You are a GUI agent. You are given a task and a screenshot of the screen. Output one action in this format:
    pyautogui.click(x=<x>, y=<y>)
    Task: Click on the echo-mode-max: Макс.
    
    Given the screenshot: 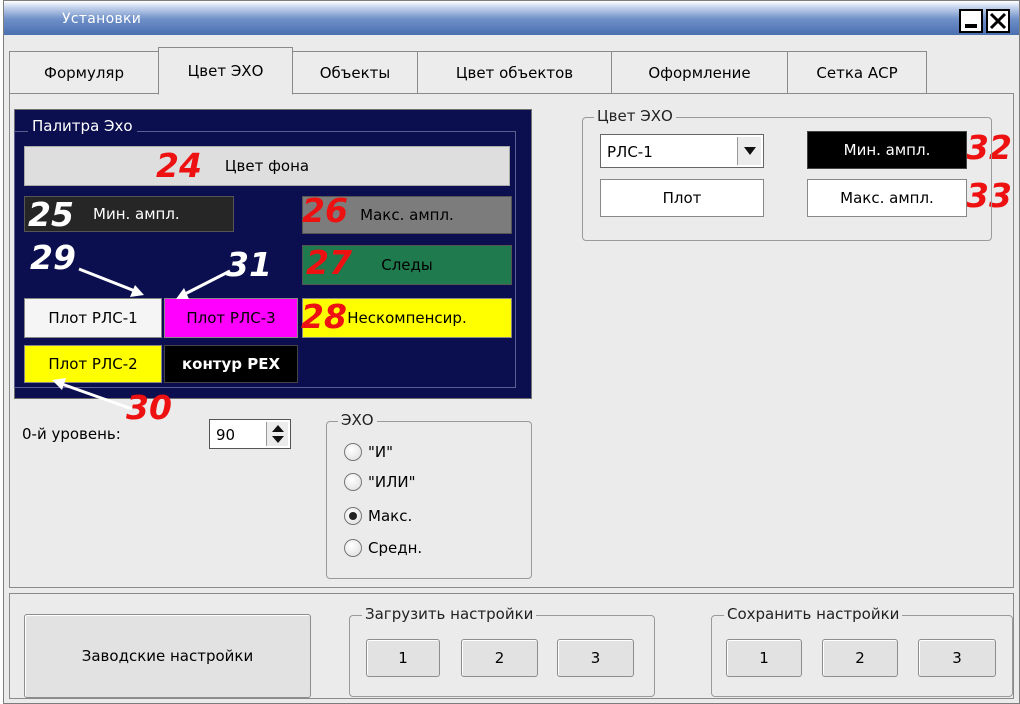 What is the action you would take?
    pyautogui.click(x=378, y=516)
    